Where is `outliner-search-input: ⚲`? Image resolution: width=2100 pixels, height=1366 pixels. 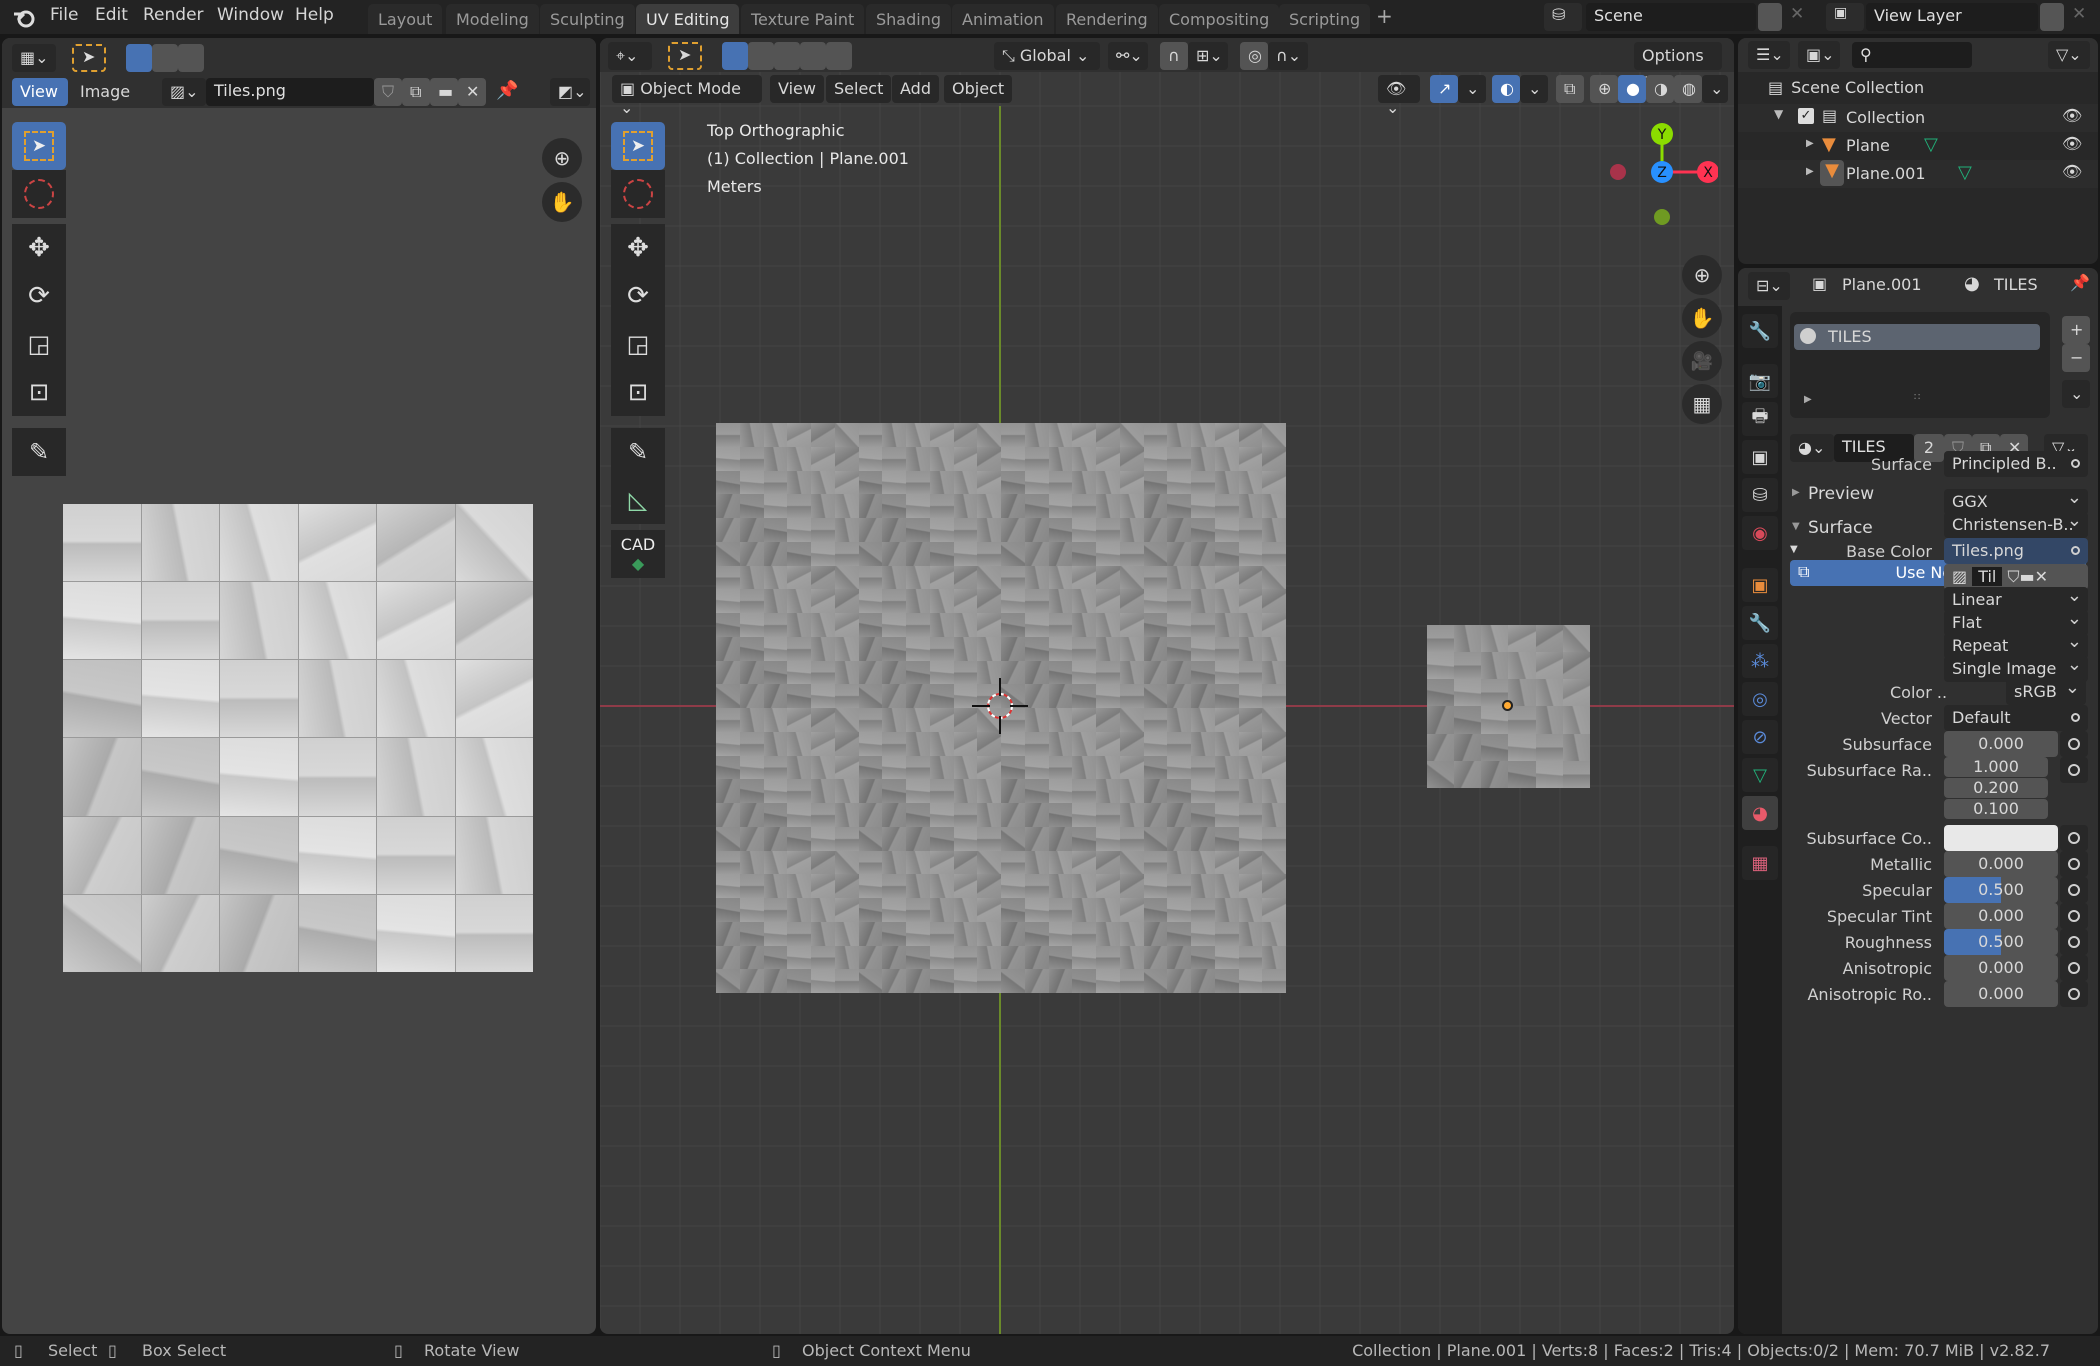
outliner-search-input: ⚲ is located at coordinates (1912, 55).